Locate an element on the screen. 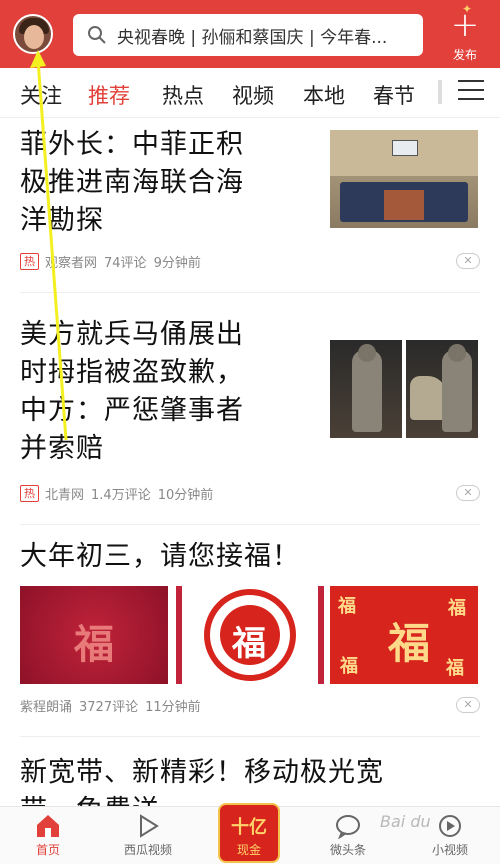  nav-home-label: 首页 is located at coordinates (47, 850).